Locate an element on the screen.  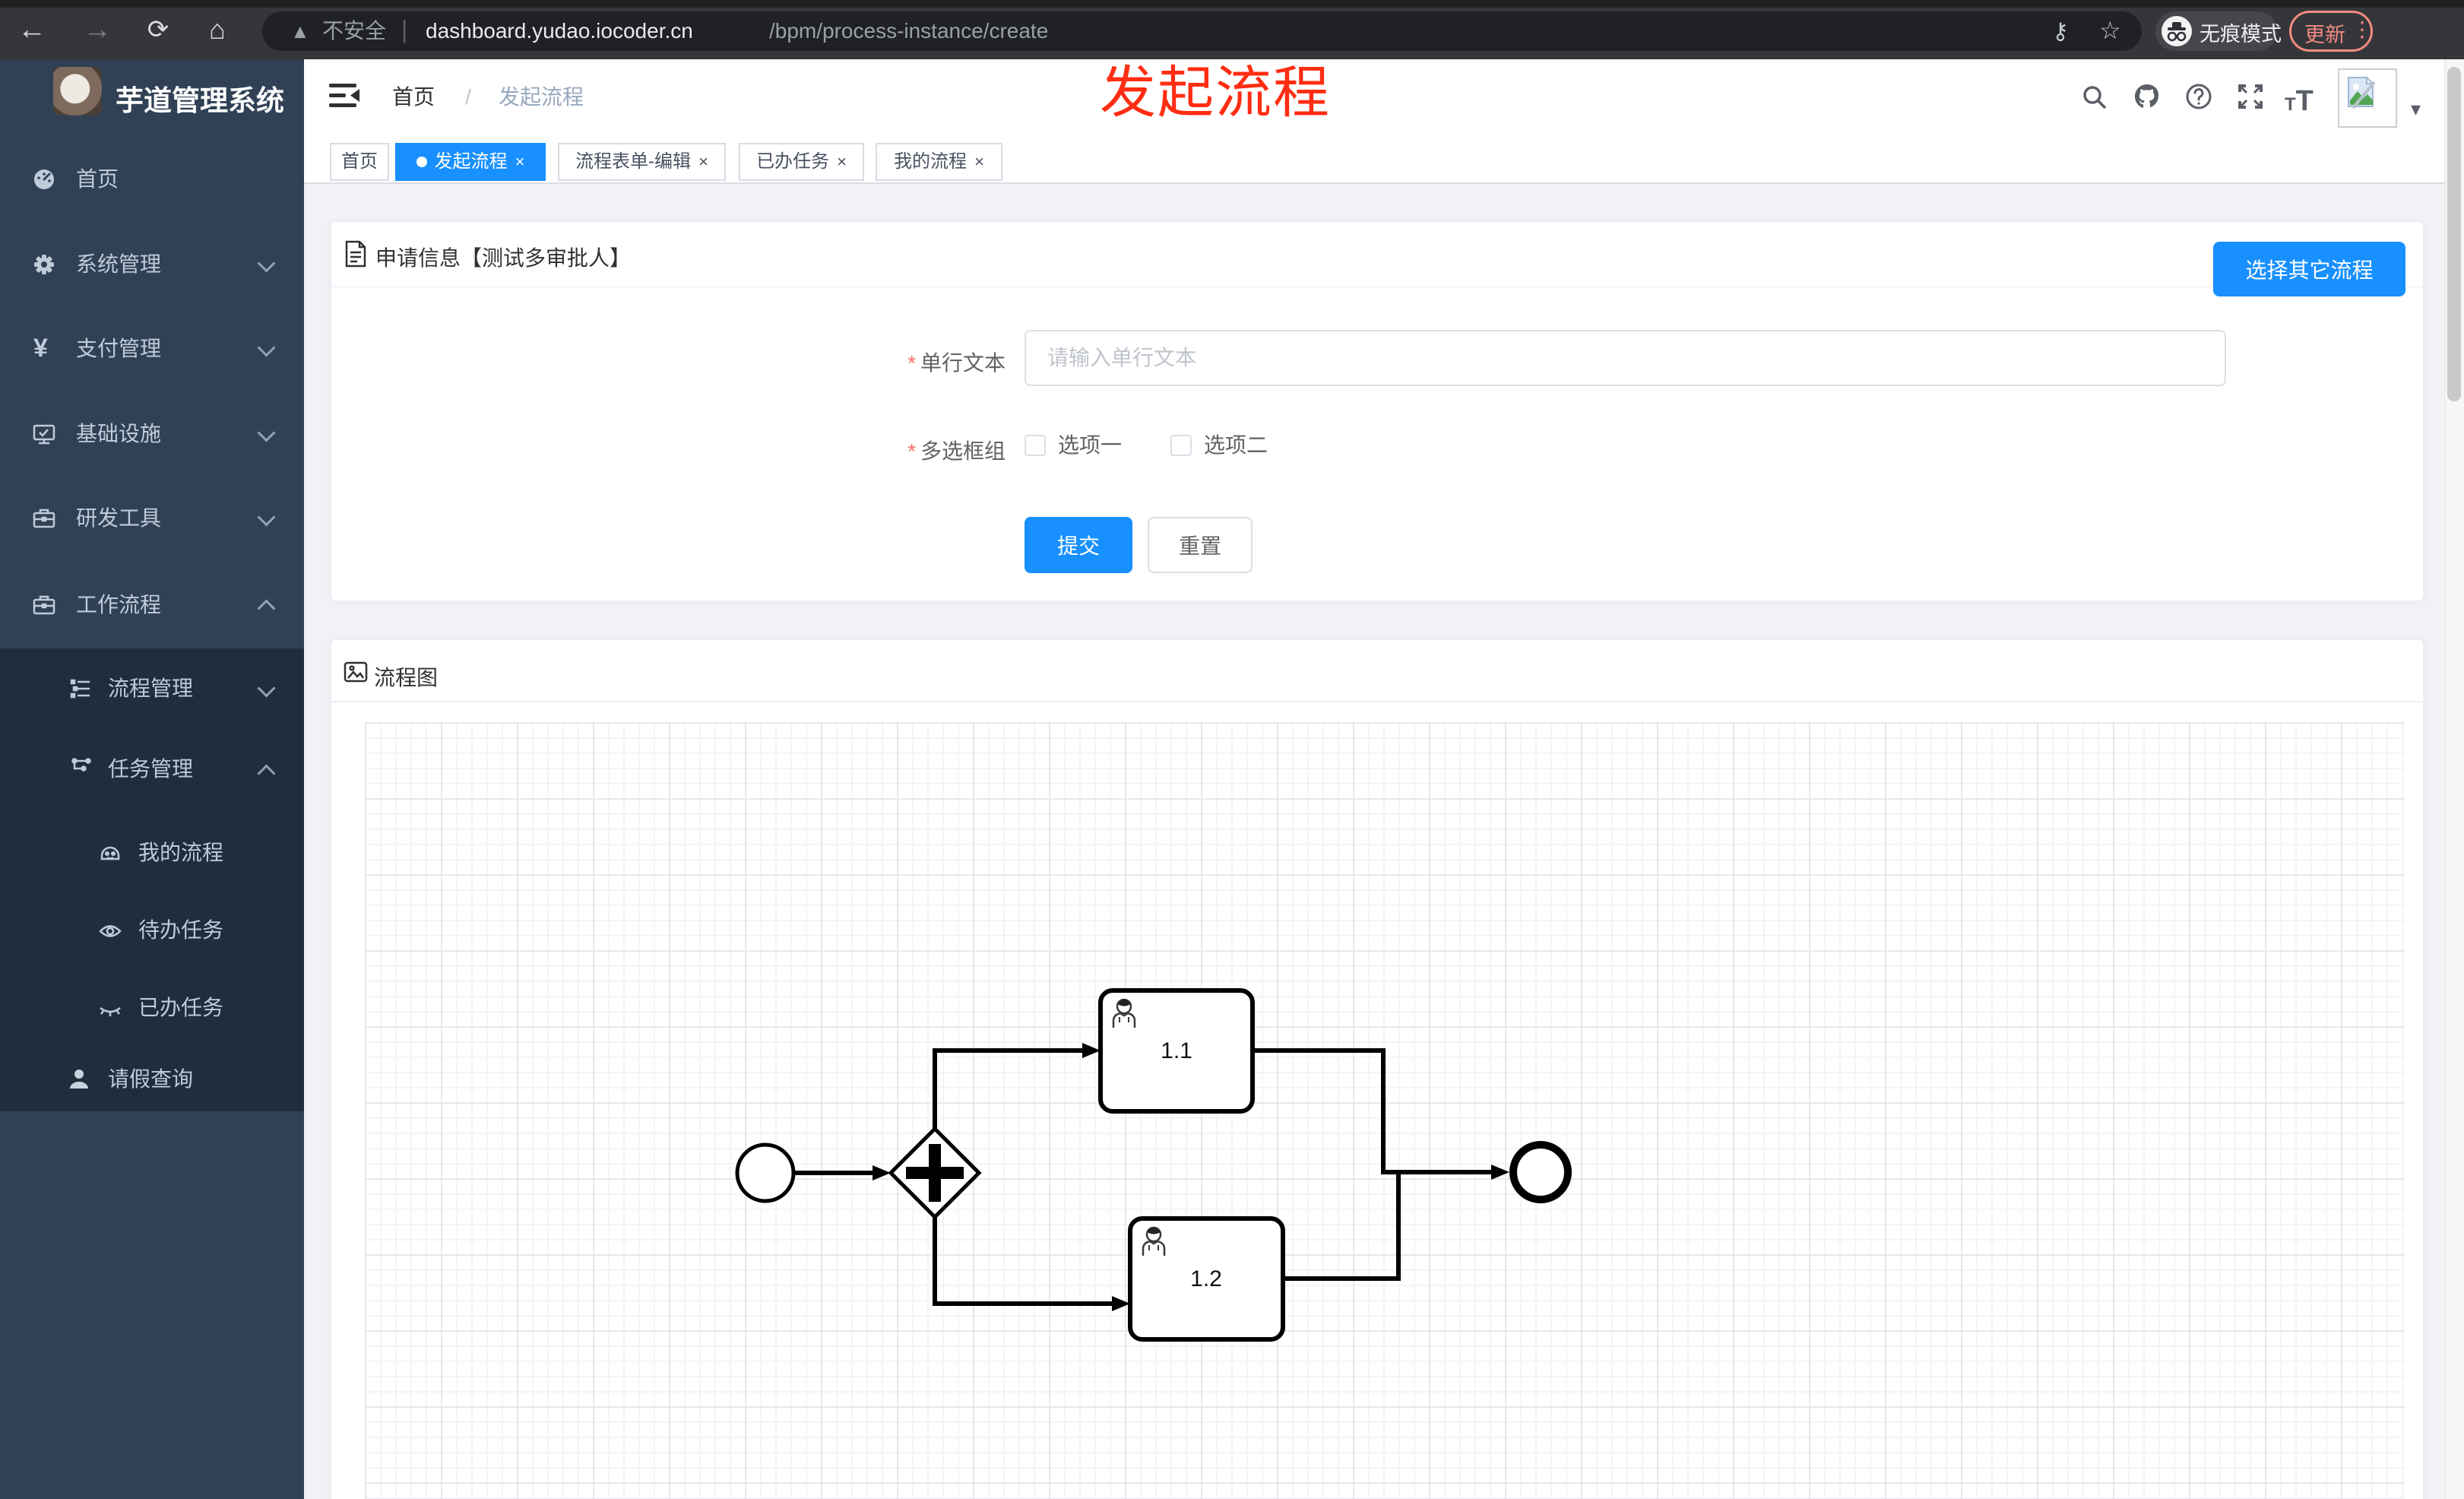
sidebar-item-leave-query: 请假查询 is located at coordinates (152, 1079).